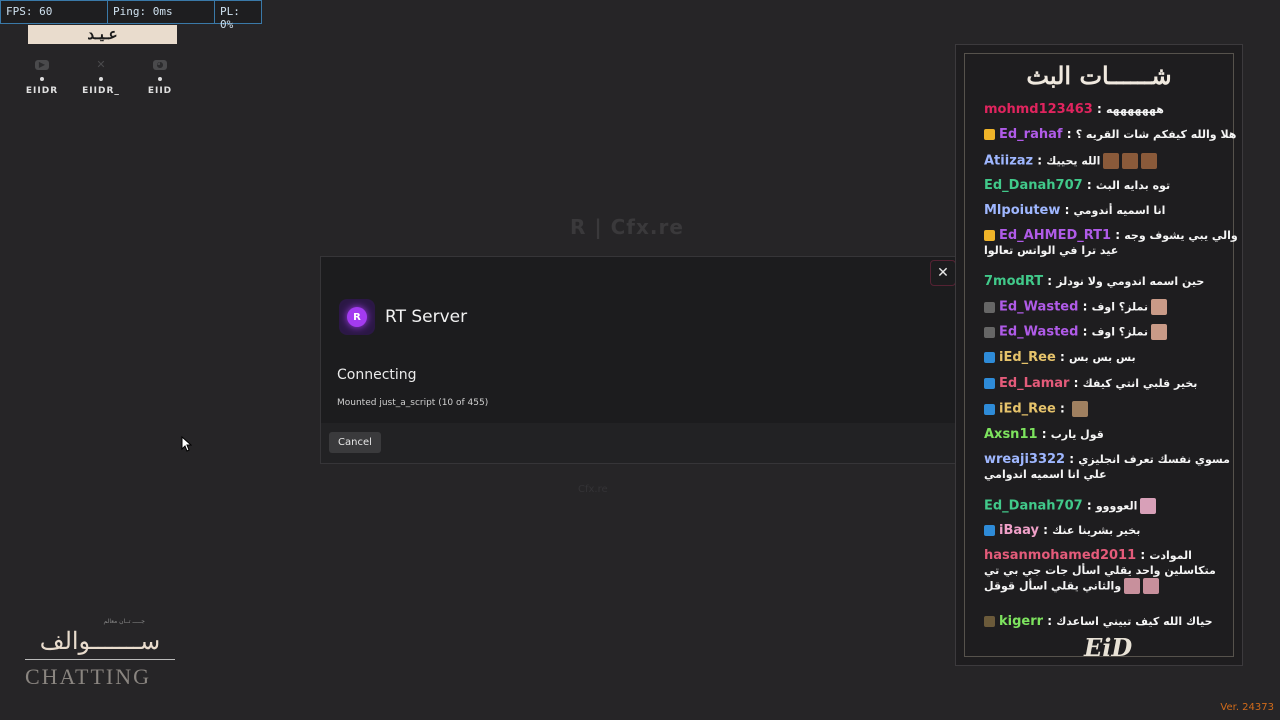 This screenshot has height=720, width=1280. Describe the element at coordinates (1133, 185) in the screenshot. I see `chat-text: توه بدايه البث` at that location.